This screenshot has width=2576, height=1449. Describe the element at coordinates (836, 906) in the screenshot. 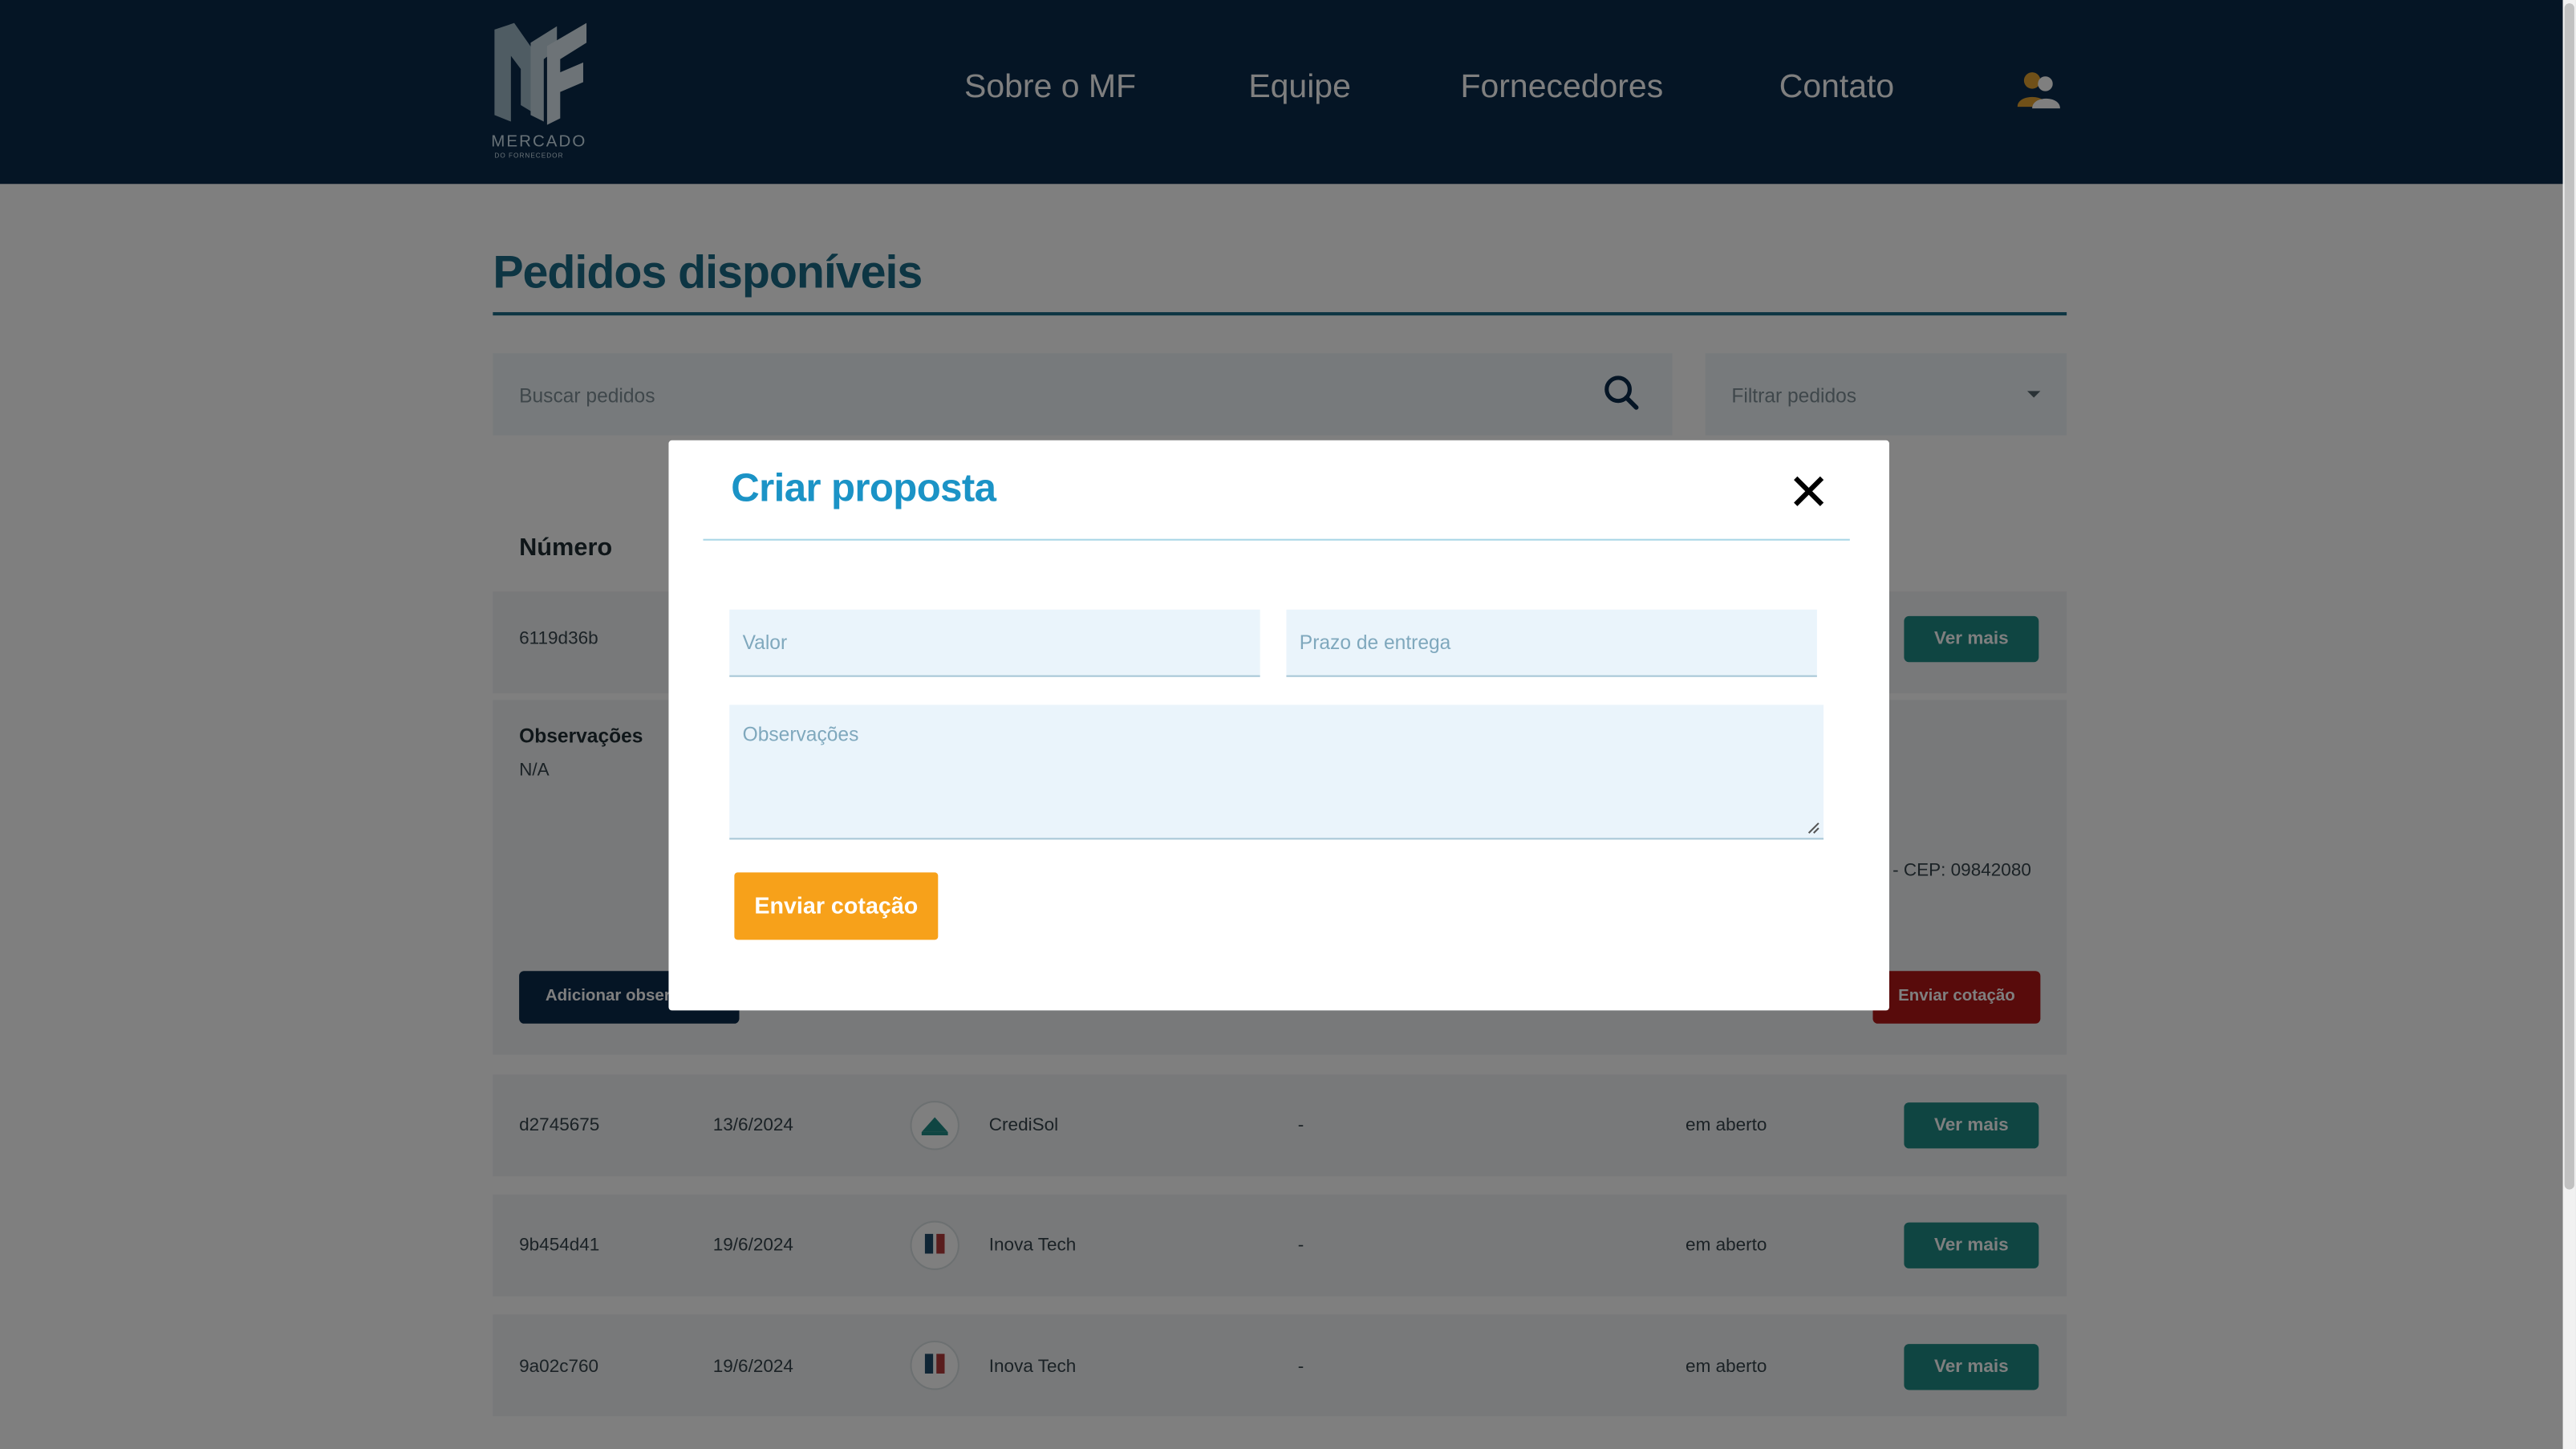

I see `enviar-cotacao-button: Enviar cotação` at that location.